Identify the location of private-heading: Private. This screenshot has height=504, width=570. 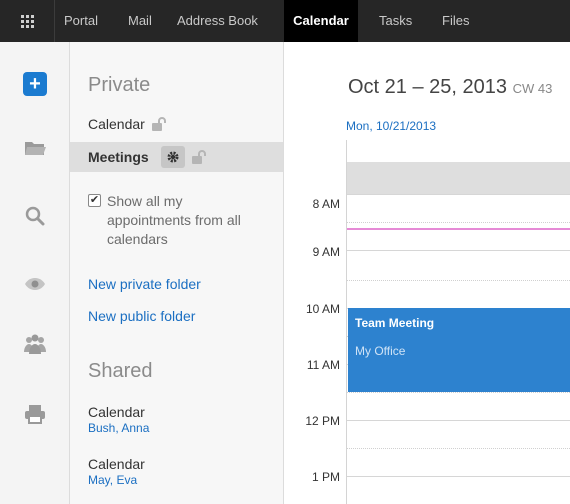
(119, 85).